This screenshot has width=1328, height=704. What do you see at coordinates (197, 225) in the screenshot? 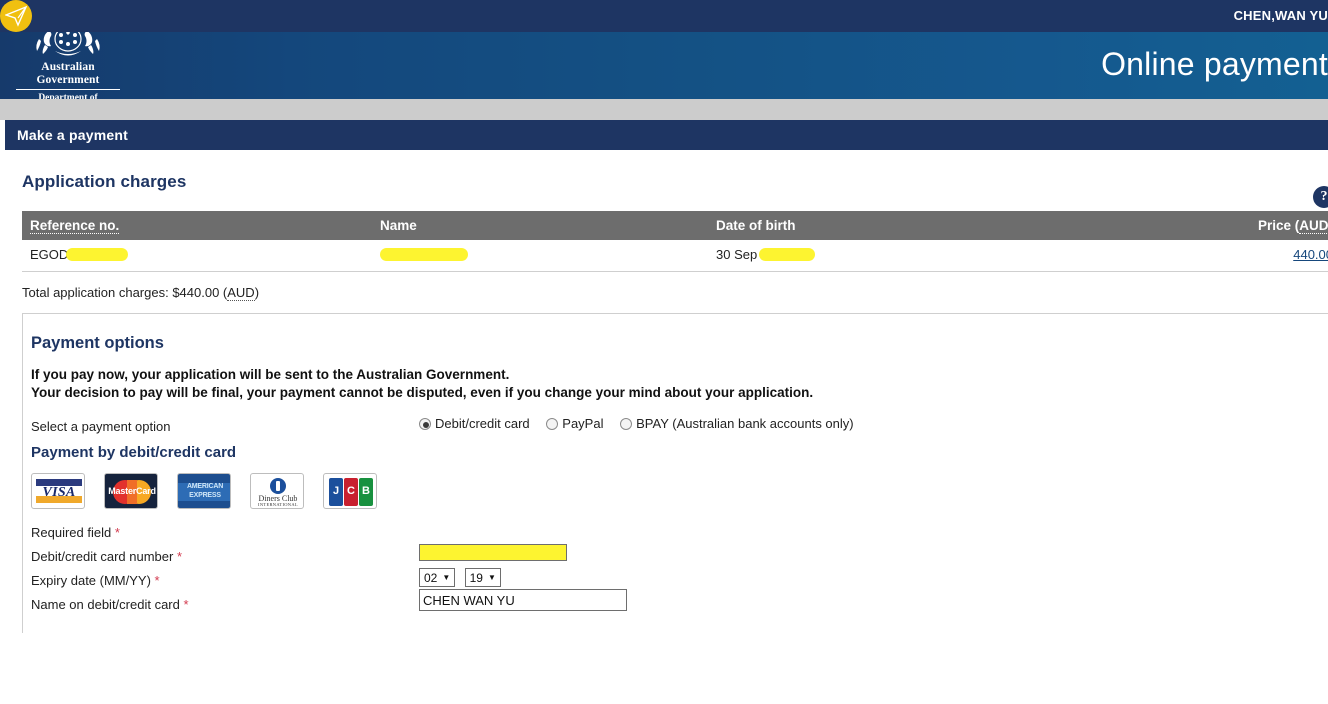
I see `column-header-reference: Reference no.` at bounding box center [197, 225].